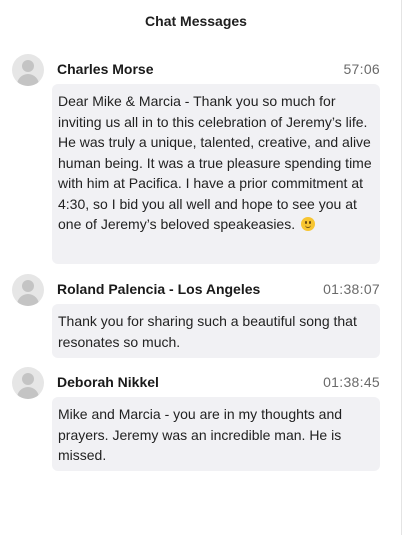  Describe the element at coordinates (351, 382) in the screenshot. I see `message-time: 01:38:45` at that location.